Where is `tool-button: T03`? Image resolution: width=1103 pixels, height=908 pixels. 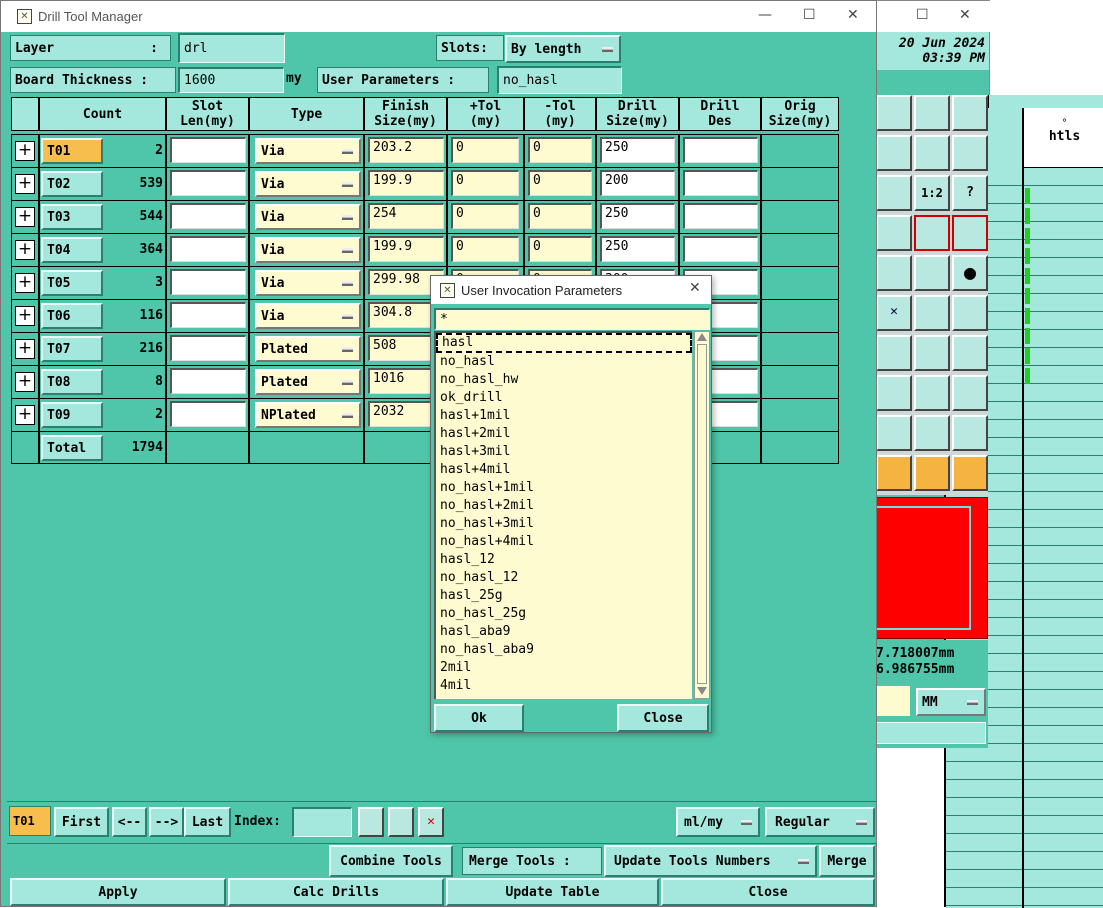
tool-button: T03 is located at coordinates (72, 217).